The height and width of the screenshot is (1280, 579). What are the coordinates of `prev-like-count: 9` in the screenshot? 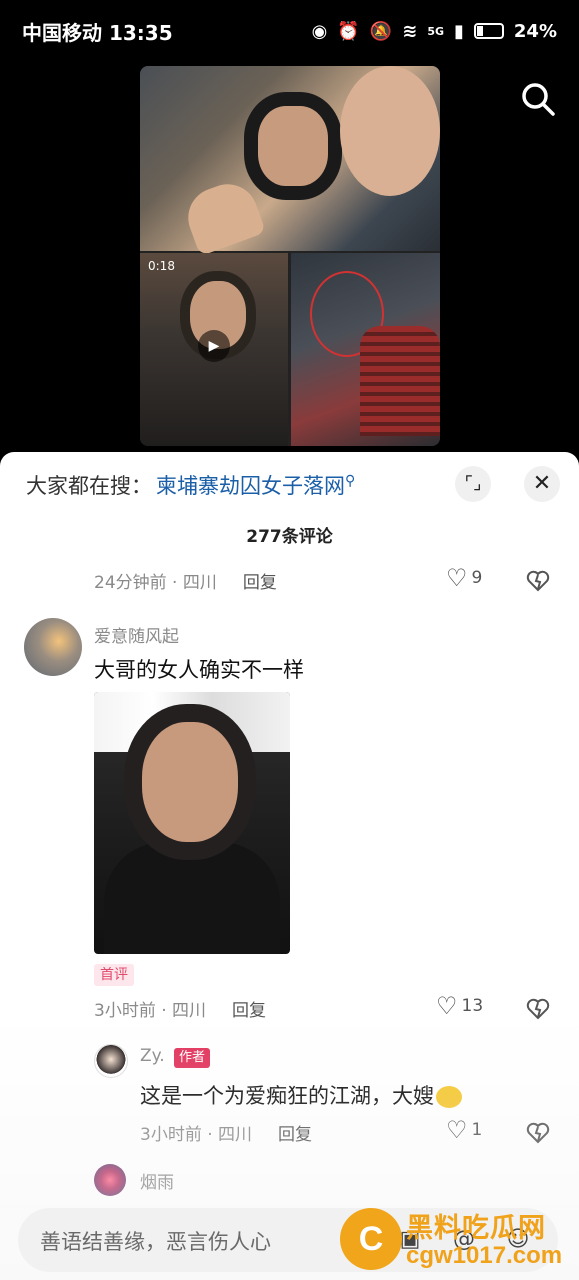 It's located at (477, 578).